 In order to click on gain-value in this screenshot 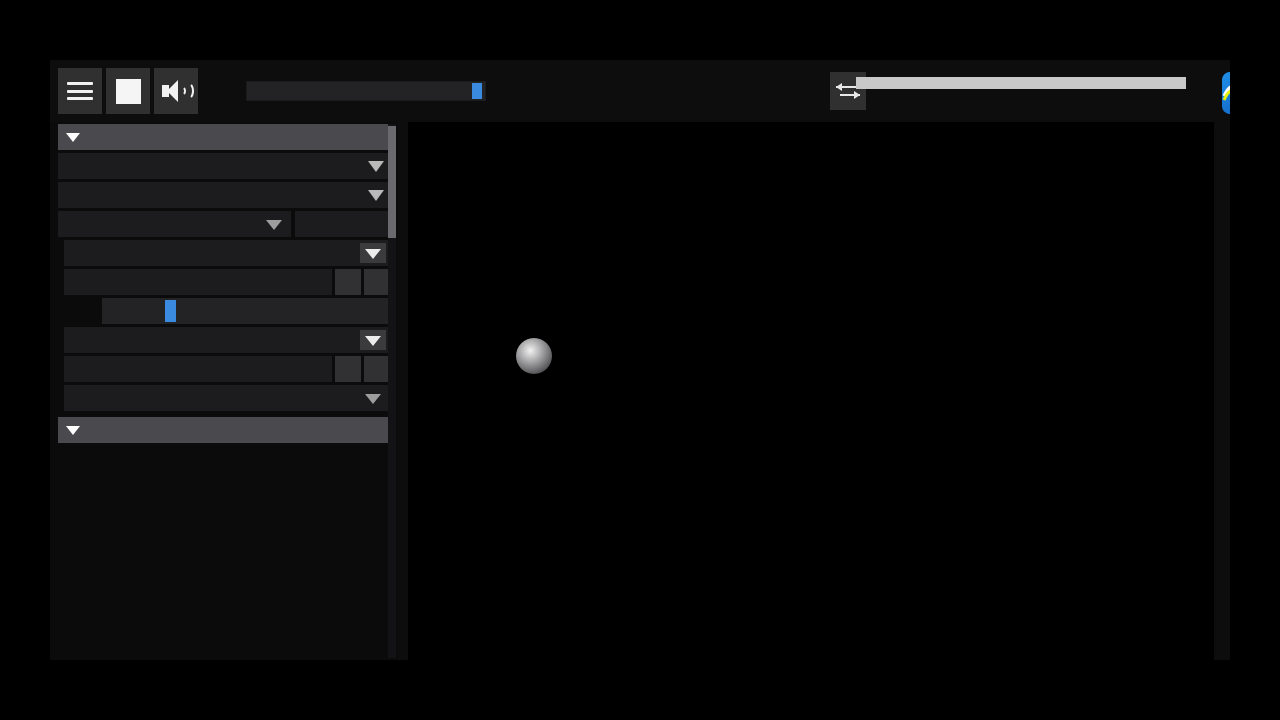, I will do `click(246, 311)`.